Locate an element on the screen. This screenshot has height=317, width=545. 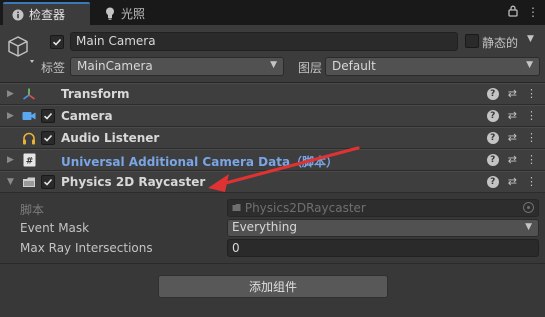
tag-label: 标签 is located at coordinates (53, 68).